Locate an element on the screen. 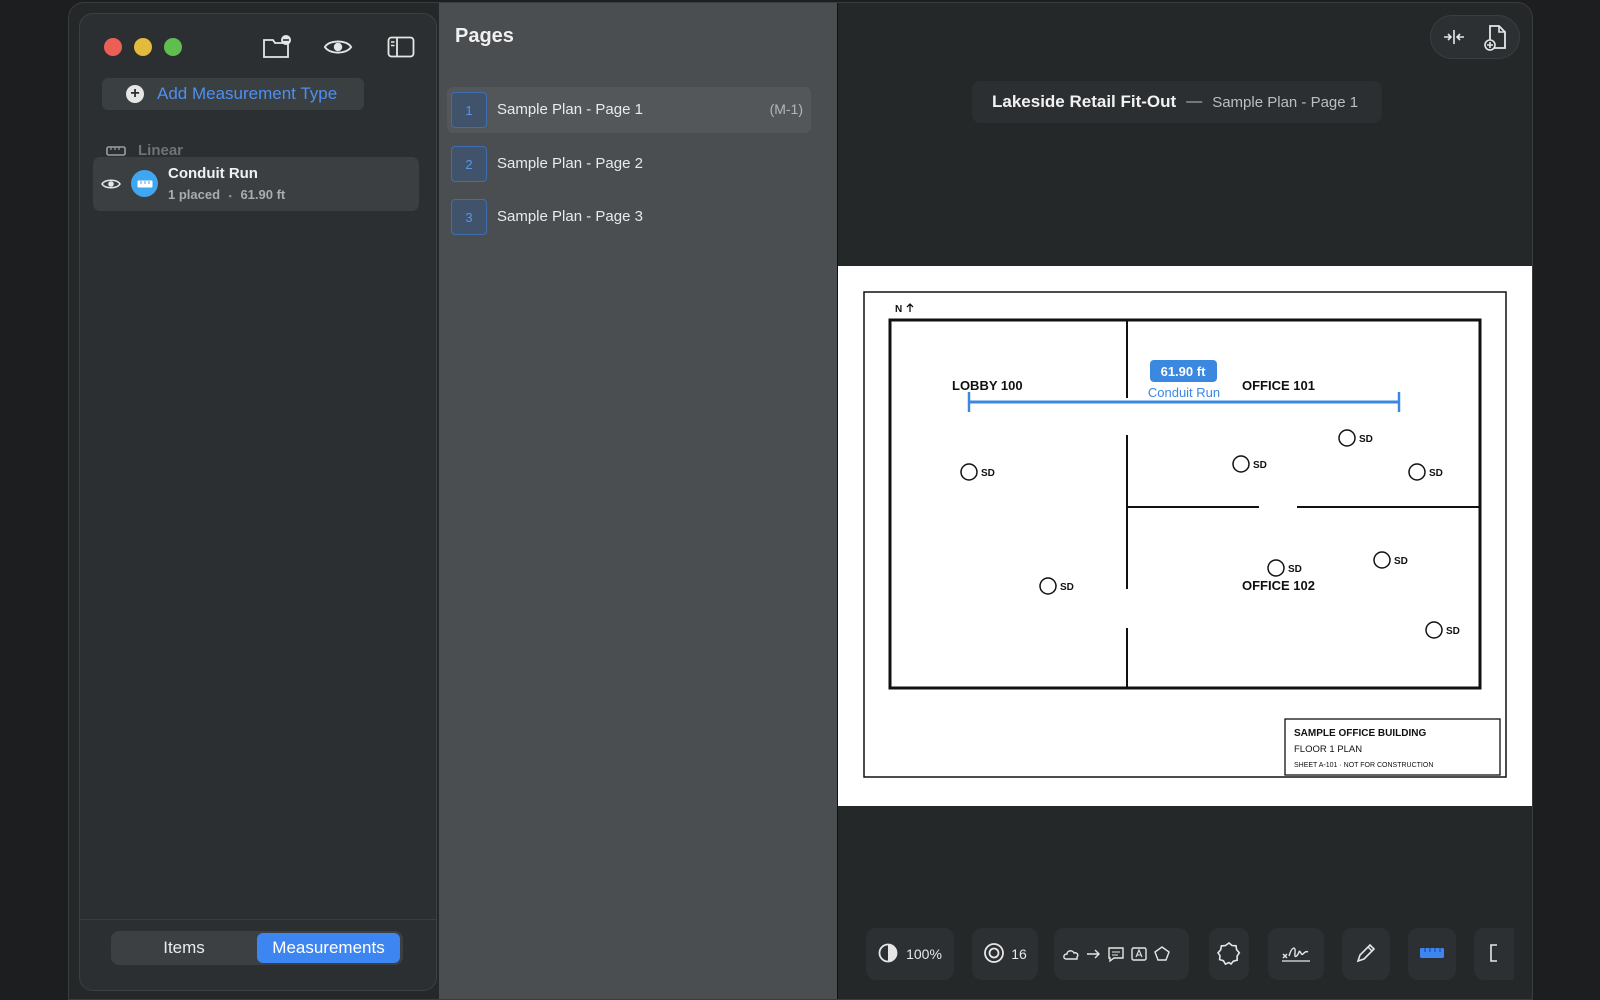  page-row-3: 3 Sample Plan - Page 3 is located at coordinates (629, 217).